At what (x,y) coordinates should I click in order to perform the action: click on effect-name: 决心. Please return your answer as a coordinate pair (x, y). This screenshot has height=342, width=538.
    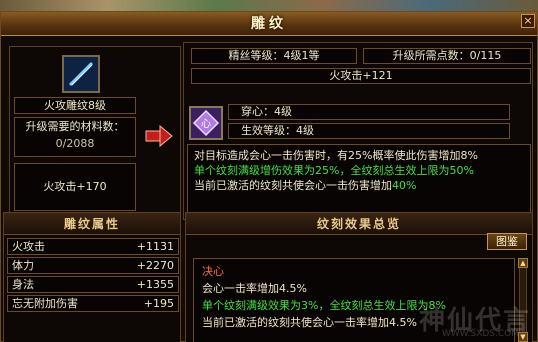
    Looking at the image, I should click on (213, 271).